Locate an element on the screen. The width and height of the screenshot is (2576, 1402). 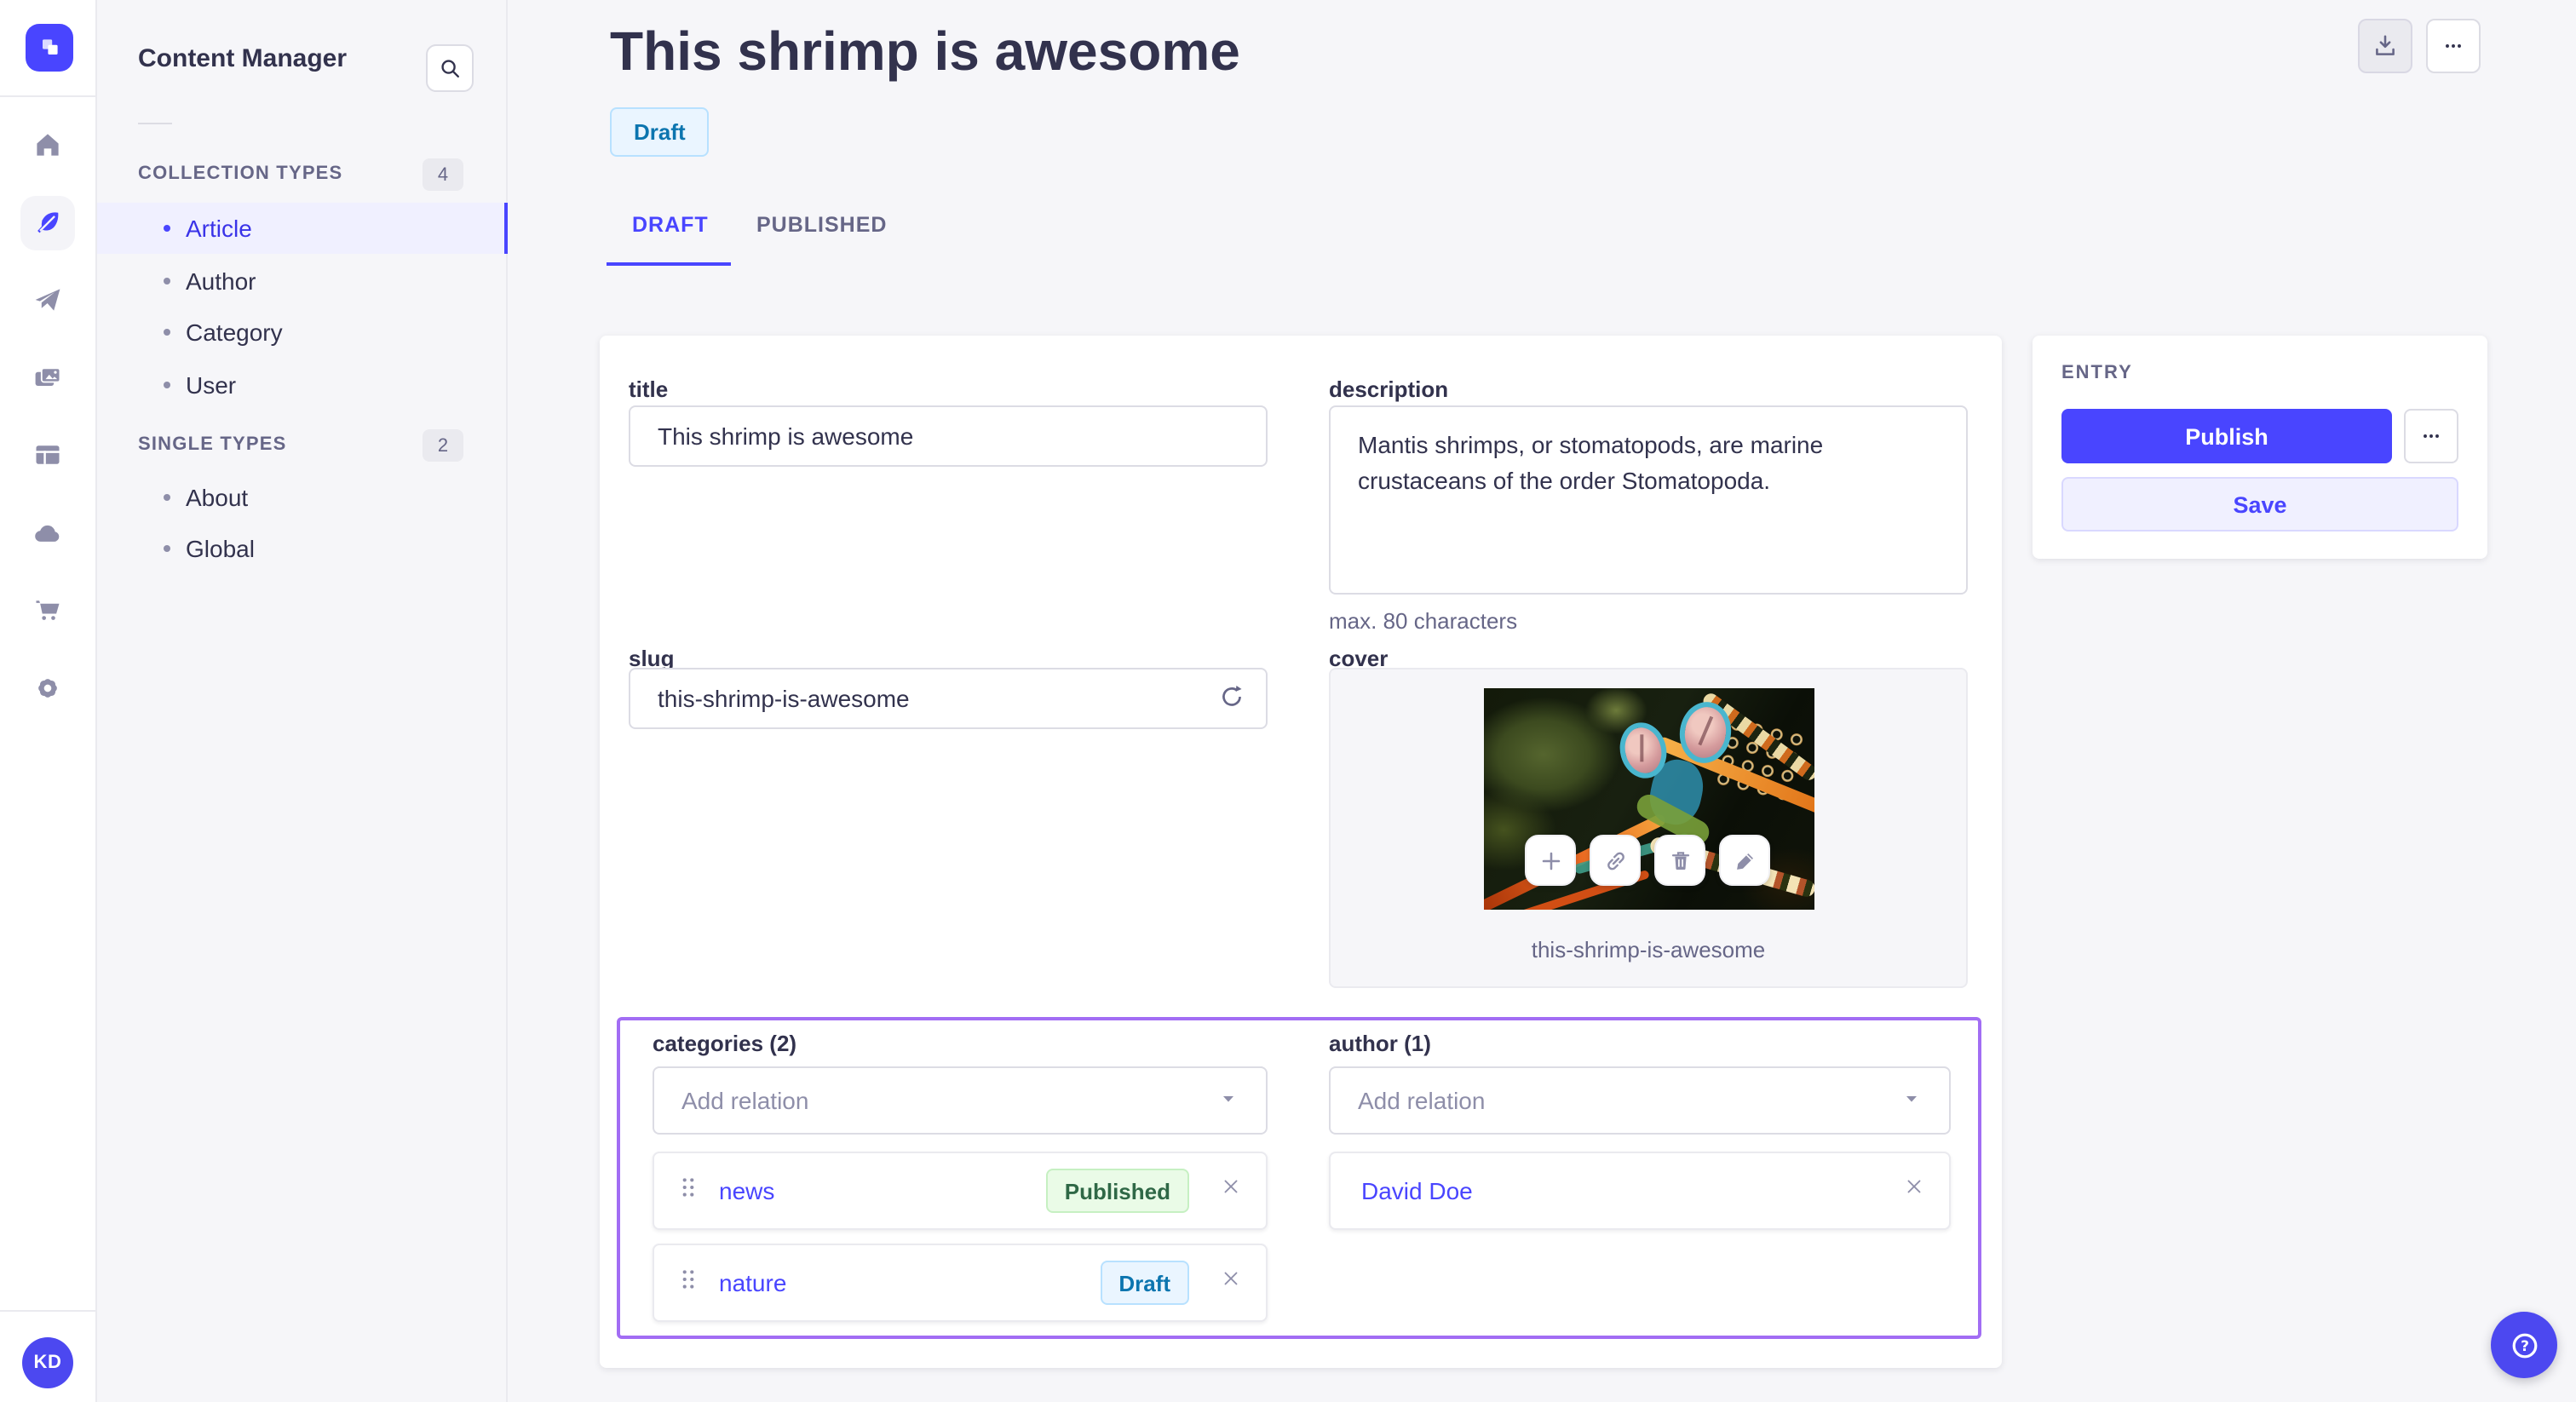
relation-link: David Doe is located at coordinates (1417, 1190).